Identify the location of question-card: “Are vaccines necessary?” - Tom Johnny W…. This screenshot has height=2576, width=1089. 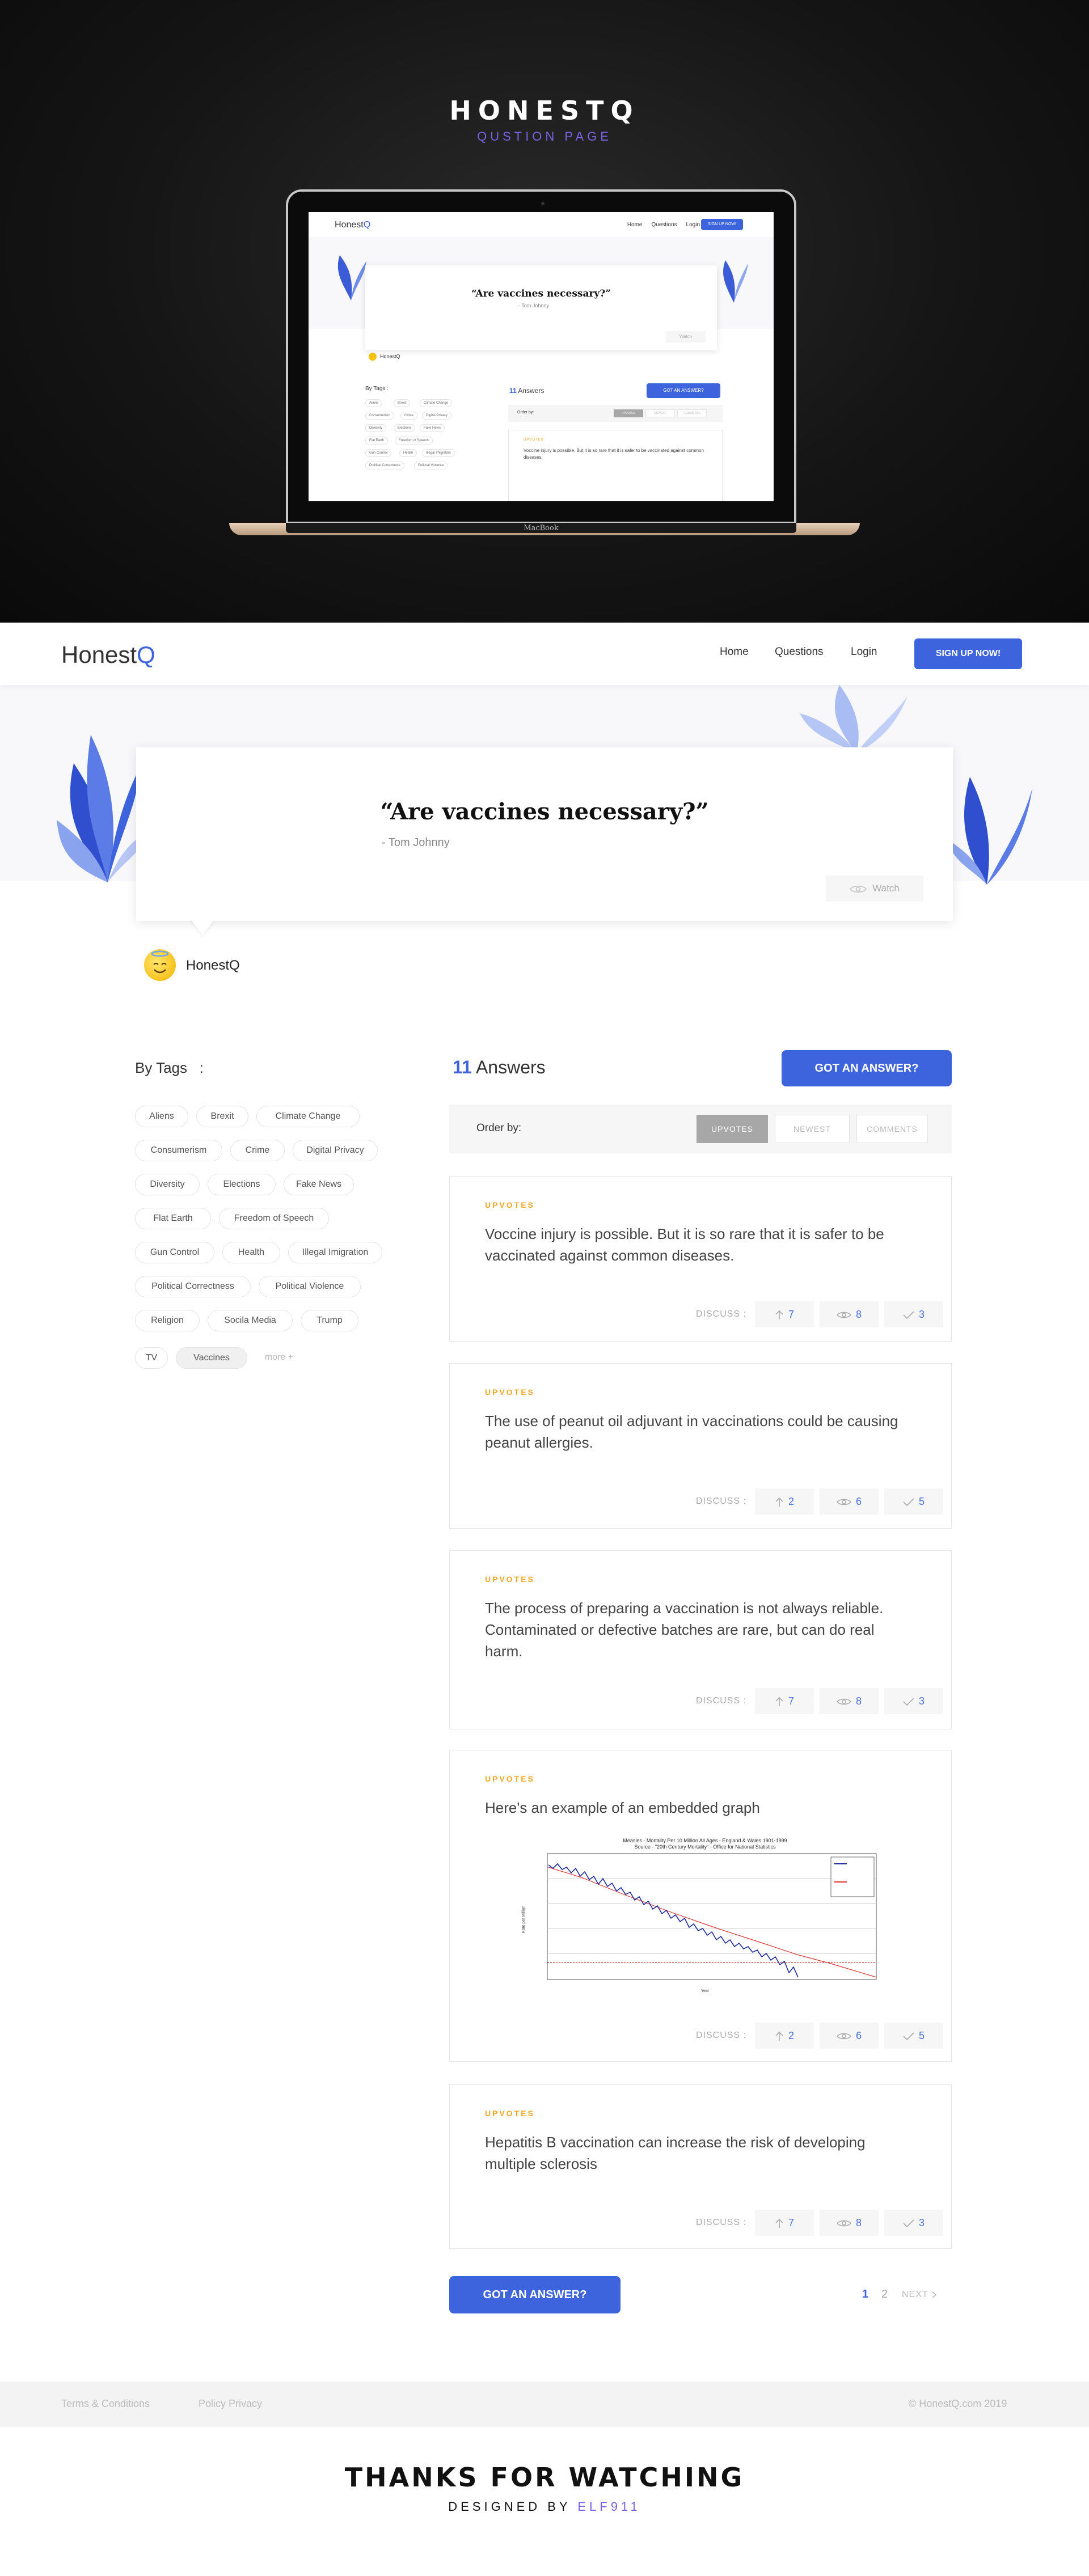
(544, 834).